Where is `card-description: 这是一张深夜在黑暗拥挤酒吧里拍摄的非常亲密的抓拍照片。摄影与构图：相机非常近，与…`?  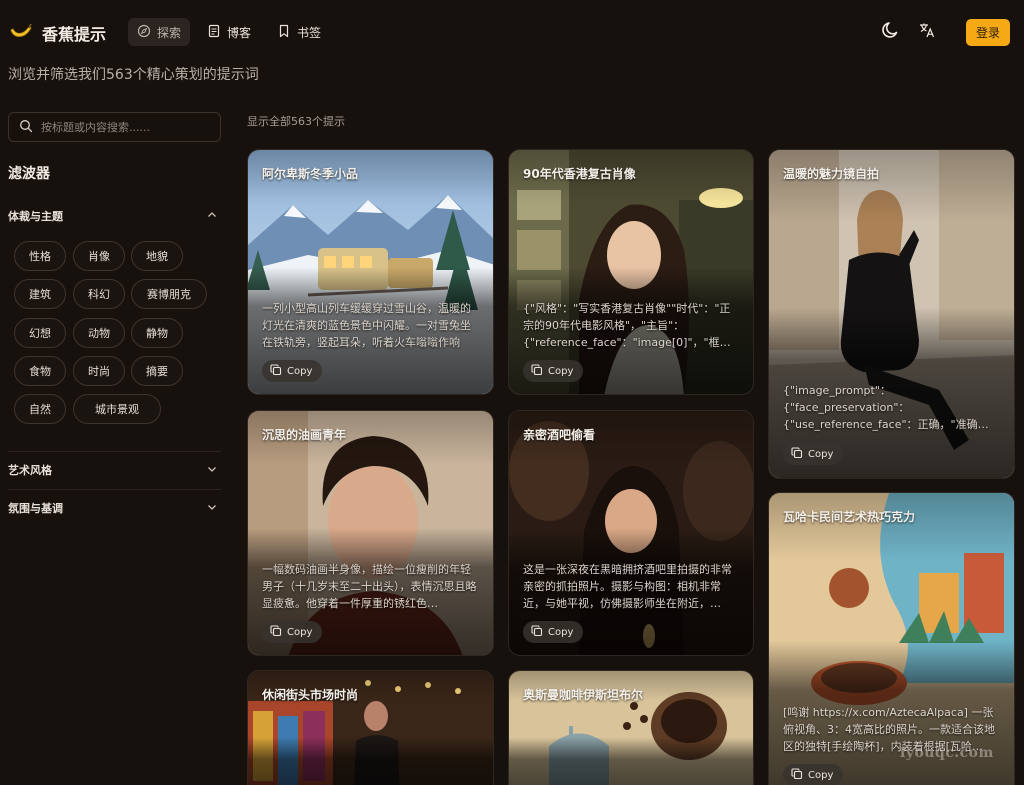
card-description: 这是一张深夜在黑暗拥挤酒吧里拍摄的非常亲密的抓拍照片。摄影与构图：相机非常近，与… is located at coordinates (627, 586).